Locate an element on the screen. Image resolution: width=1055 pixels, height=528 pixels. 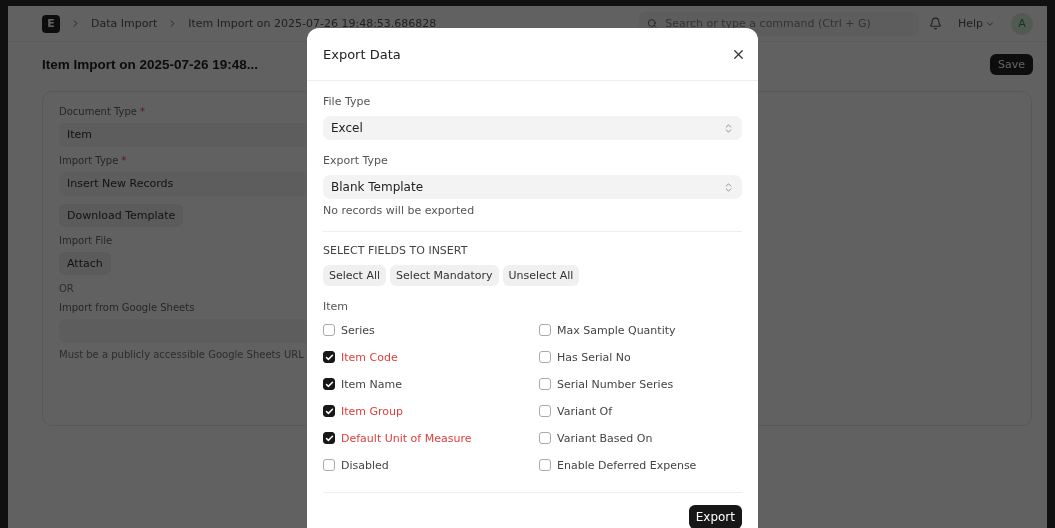
bell-icon is located at coordinates (935, 23).